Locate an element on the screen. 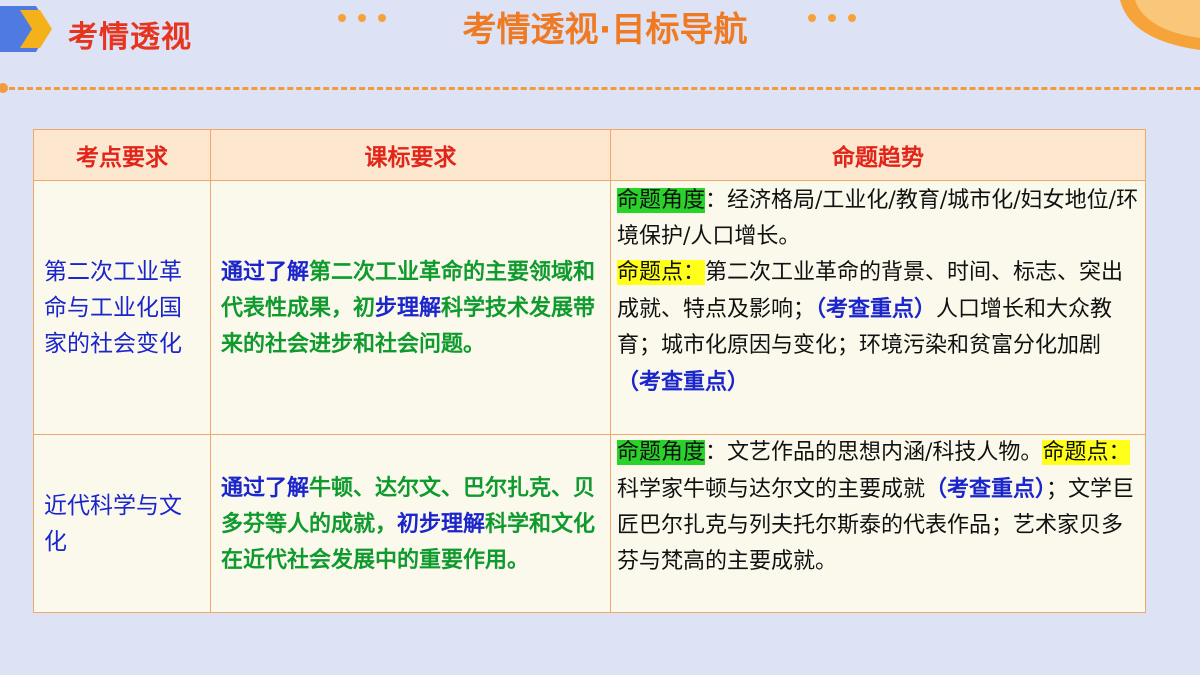 This screenshot has width=1200, height=675. column-header: 考点要求 is located at coordinates (122, 155).